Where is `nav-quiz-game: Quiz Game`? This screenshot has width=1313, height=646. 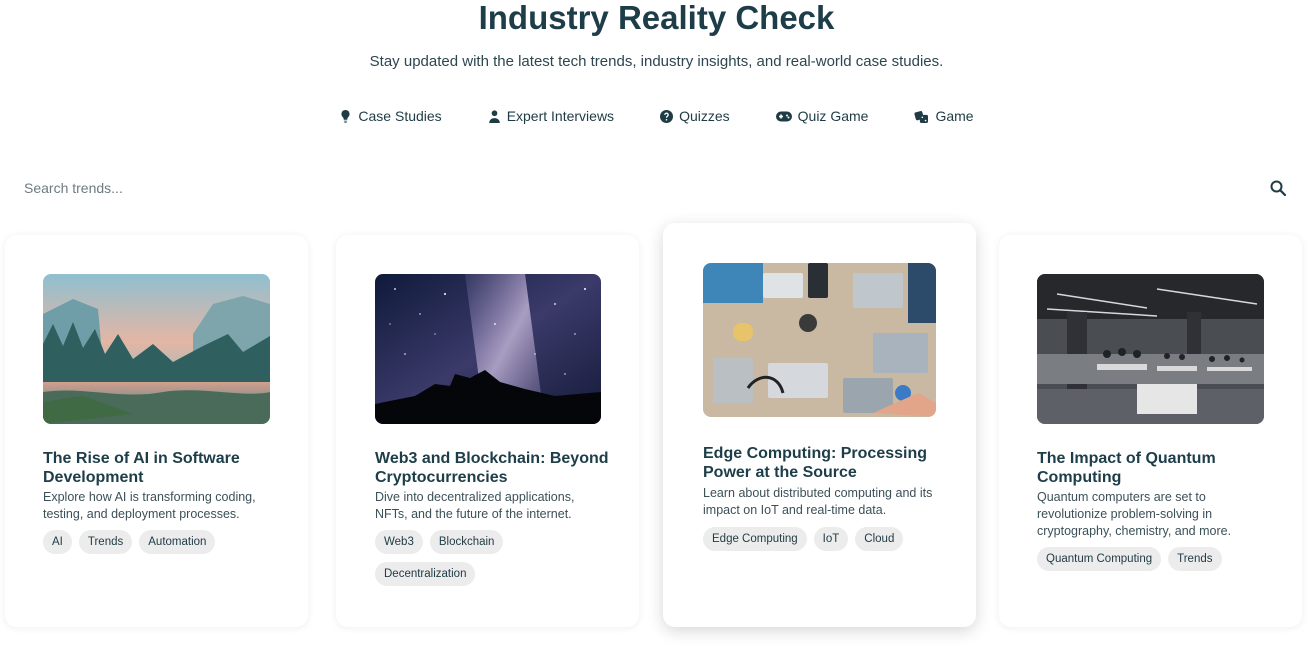 nav-quiz-game: Quiz Game is located at coordinates (822, 116).